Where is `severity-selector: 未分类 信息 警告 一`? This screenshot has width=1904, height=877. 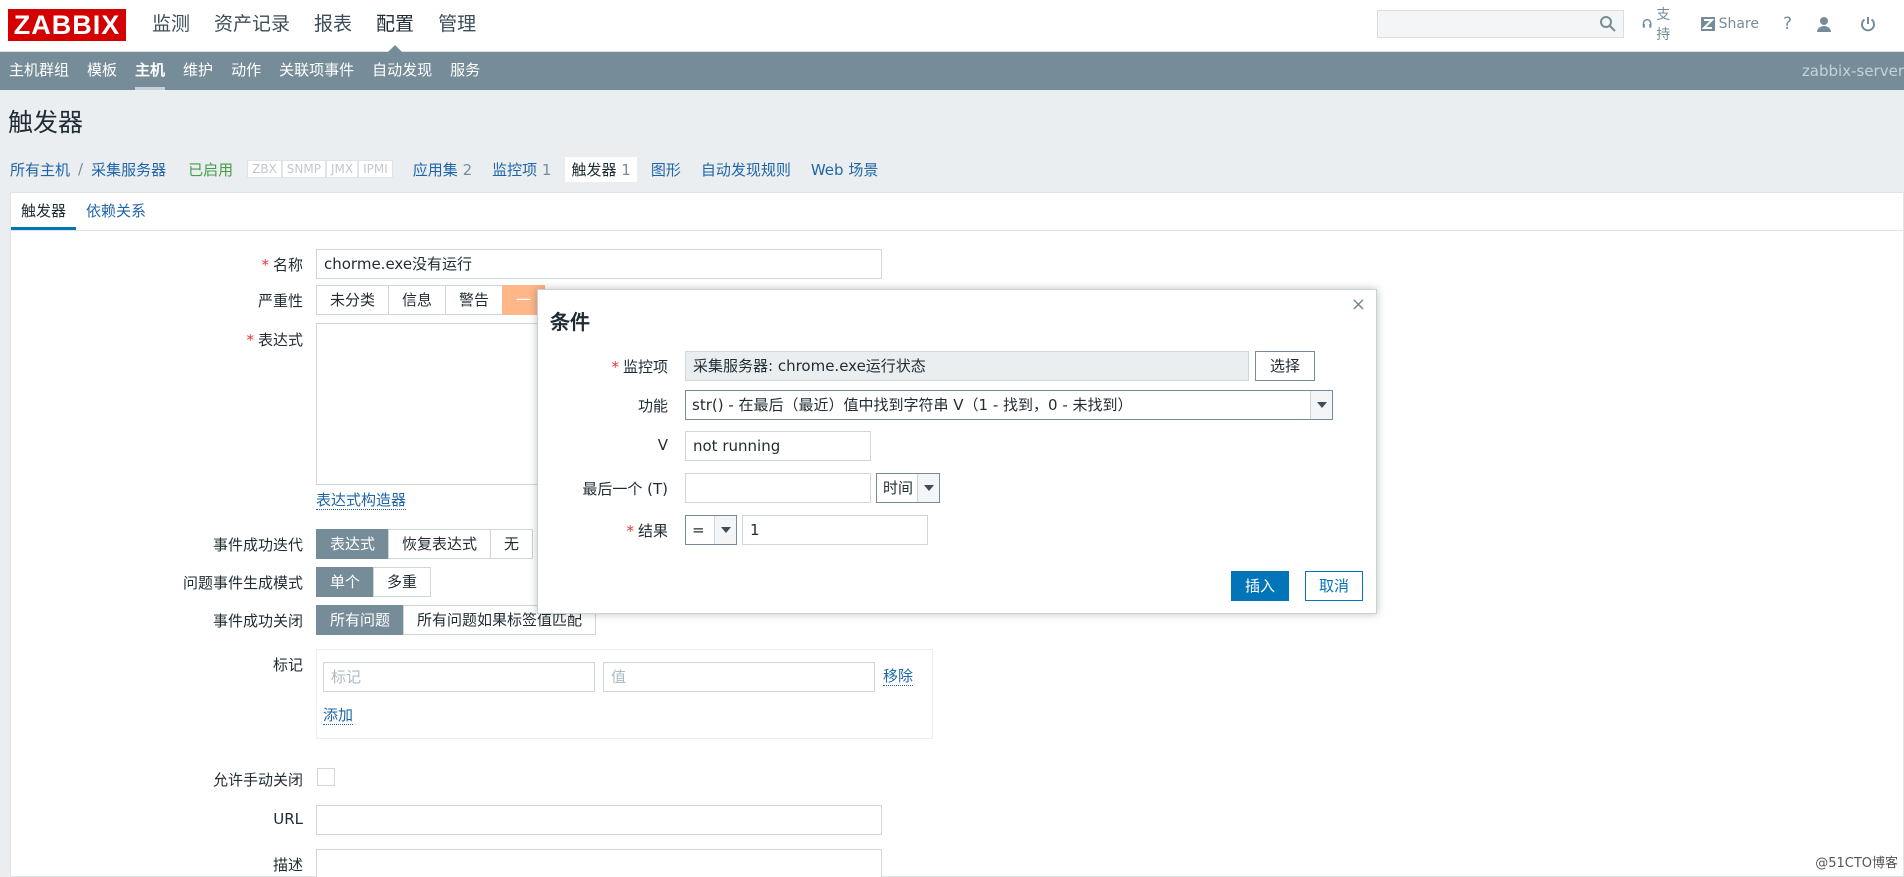 severity-selector: 未分类 信息 警告 一 is located at coordinates (431, 300).